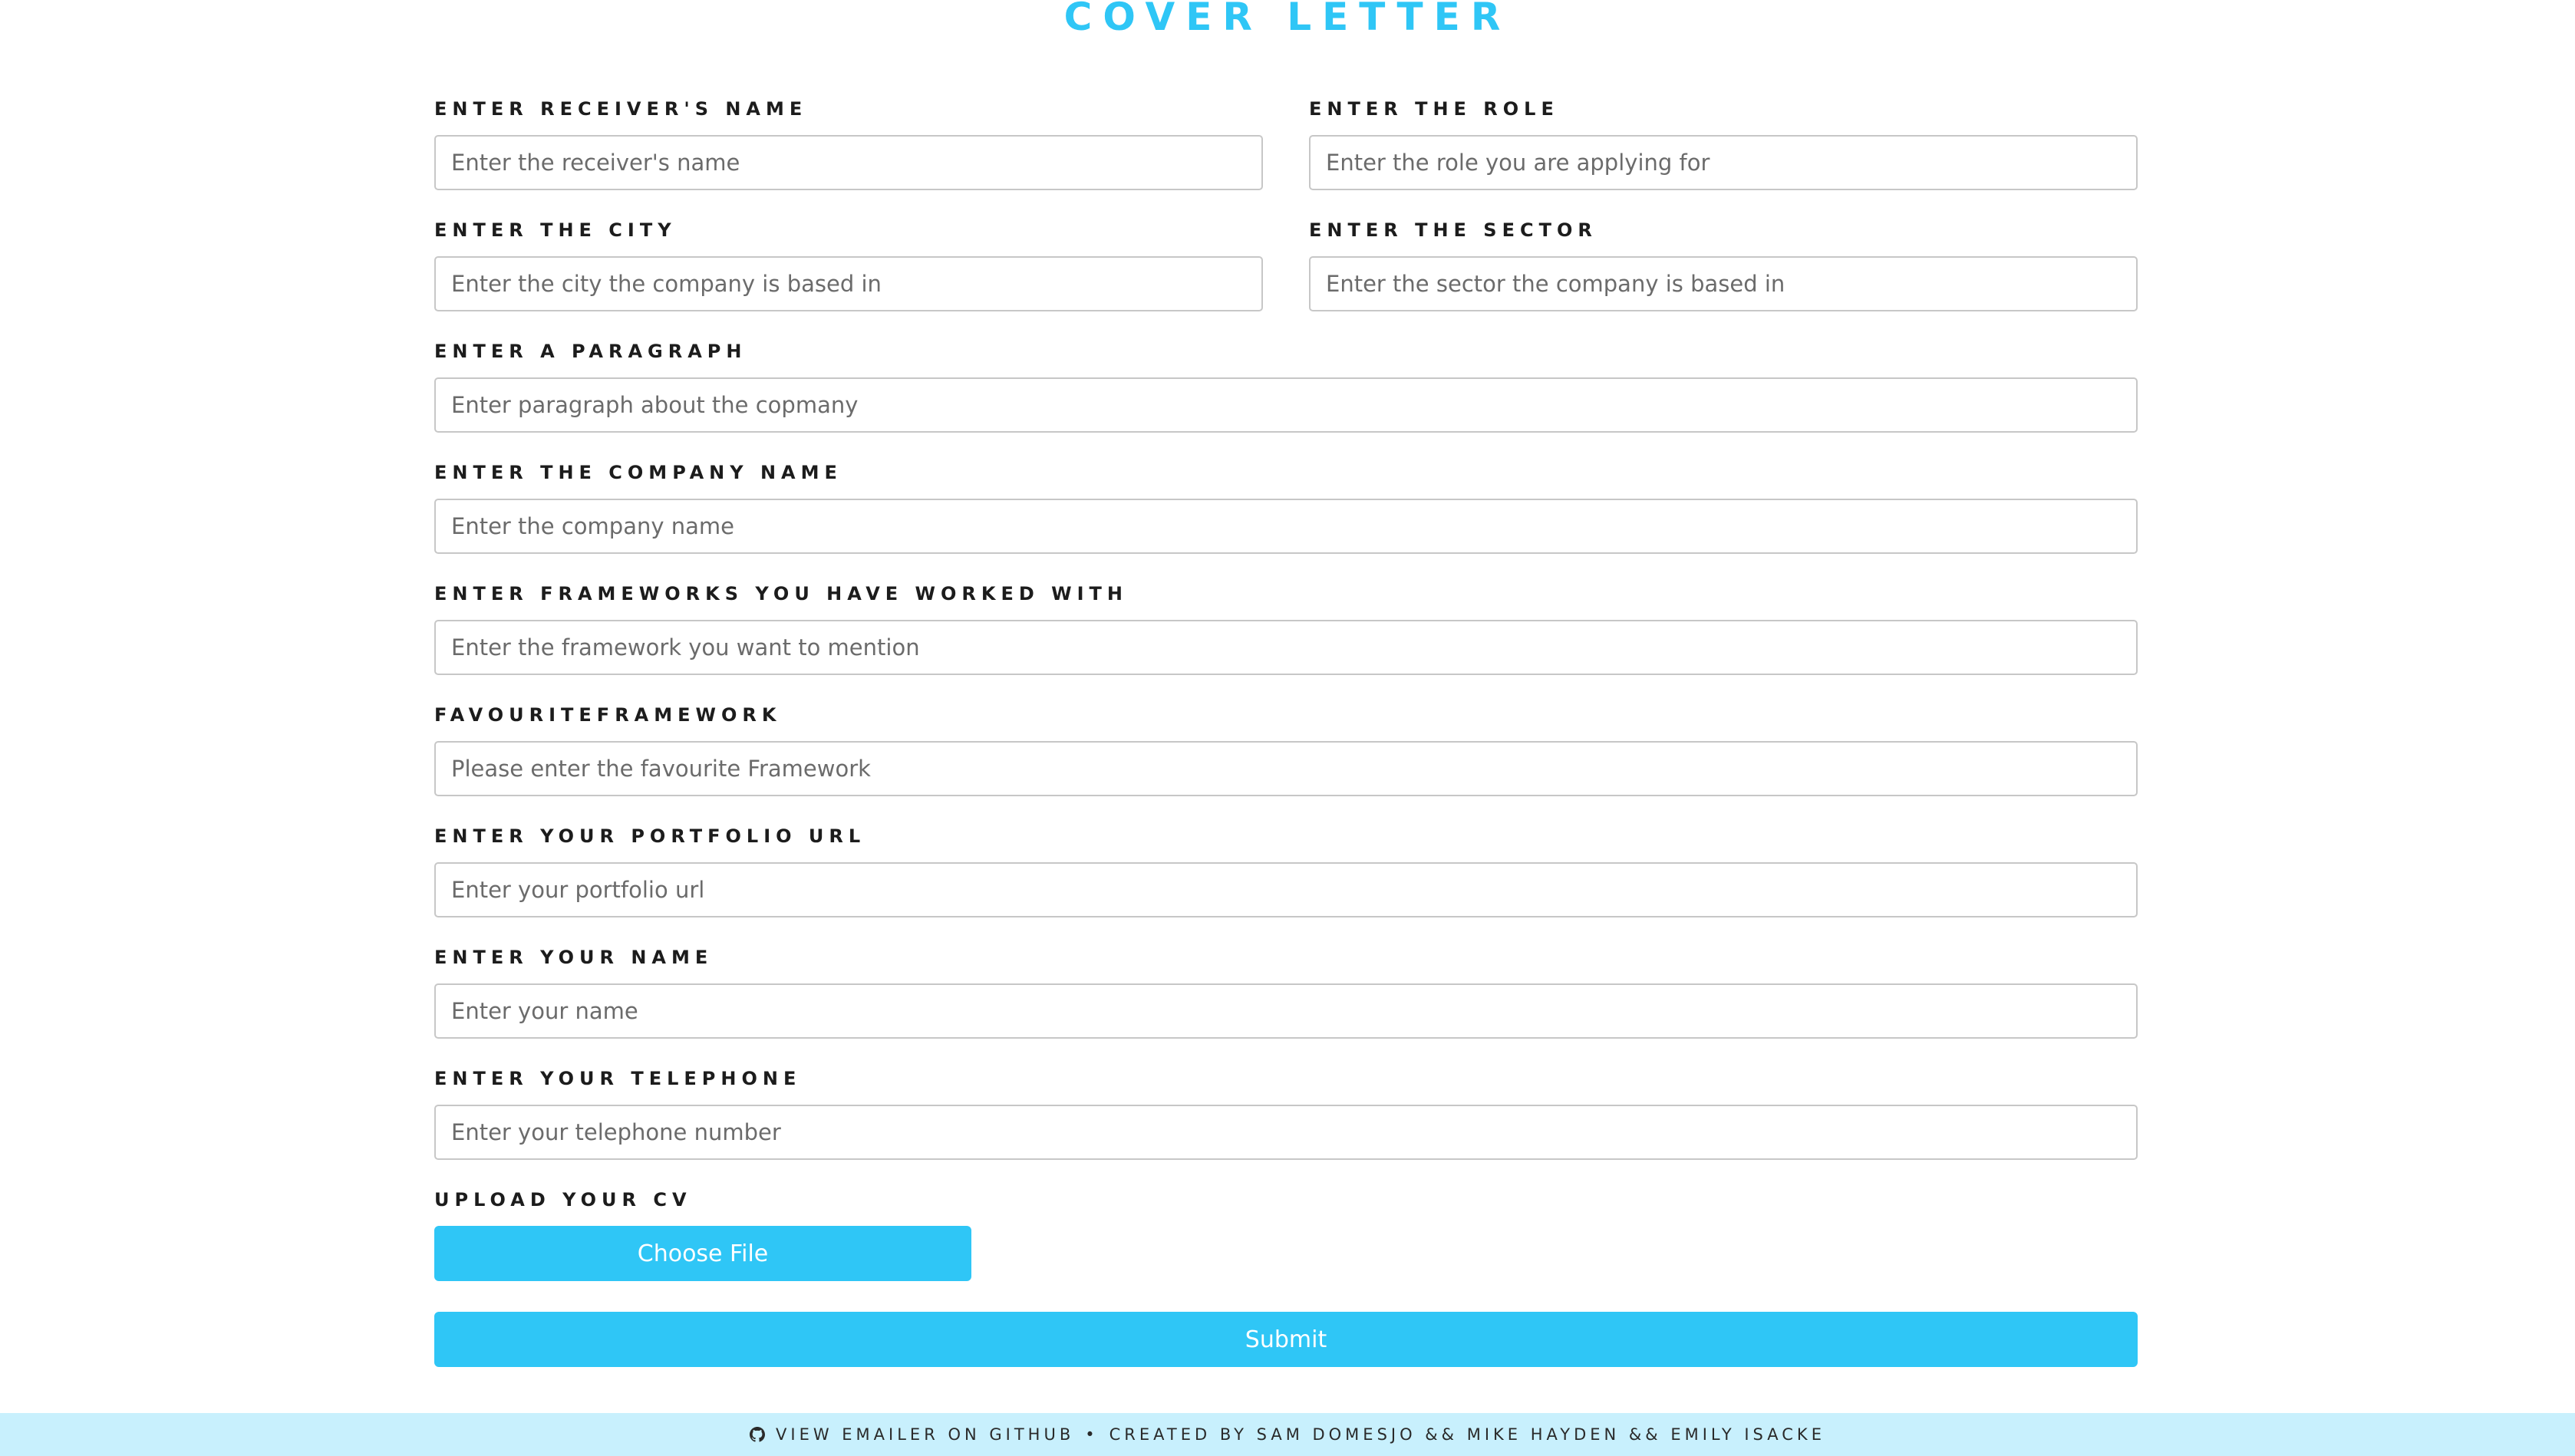 The image size is (2575, 1456). What do you see at coordinates (574, 957) in the screenshot?
I see `your-name-label: ENTER YOUR NAME` at bounding box center [574, 957].